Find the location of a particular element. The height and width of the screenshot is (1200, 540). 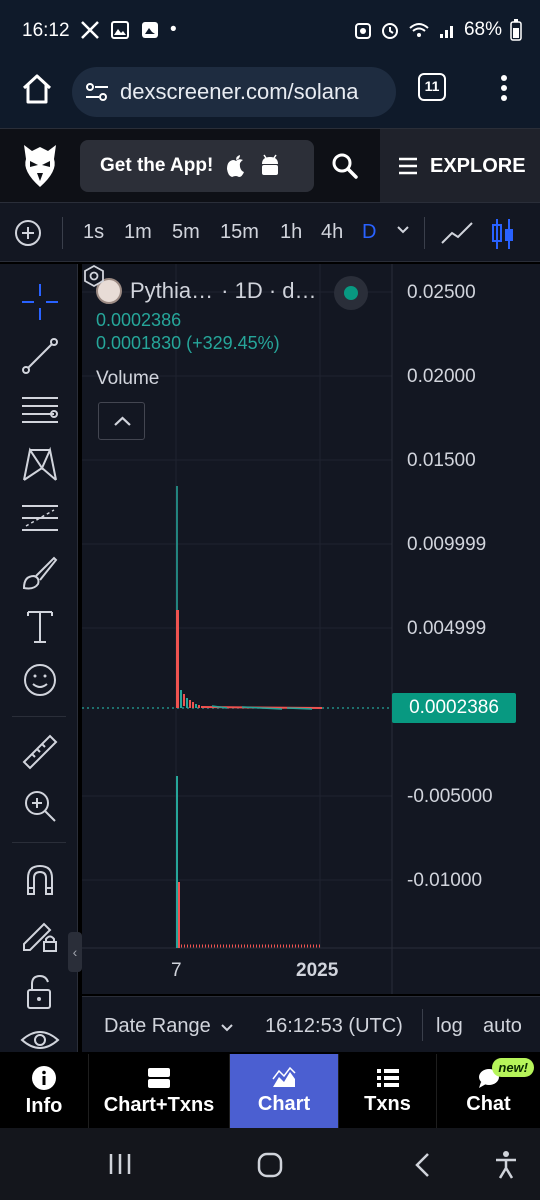

search-icon is located at coordinates (345, 166).